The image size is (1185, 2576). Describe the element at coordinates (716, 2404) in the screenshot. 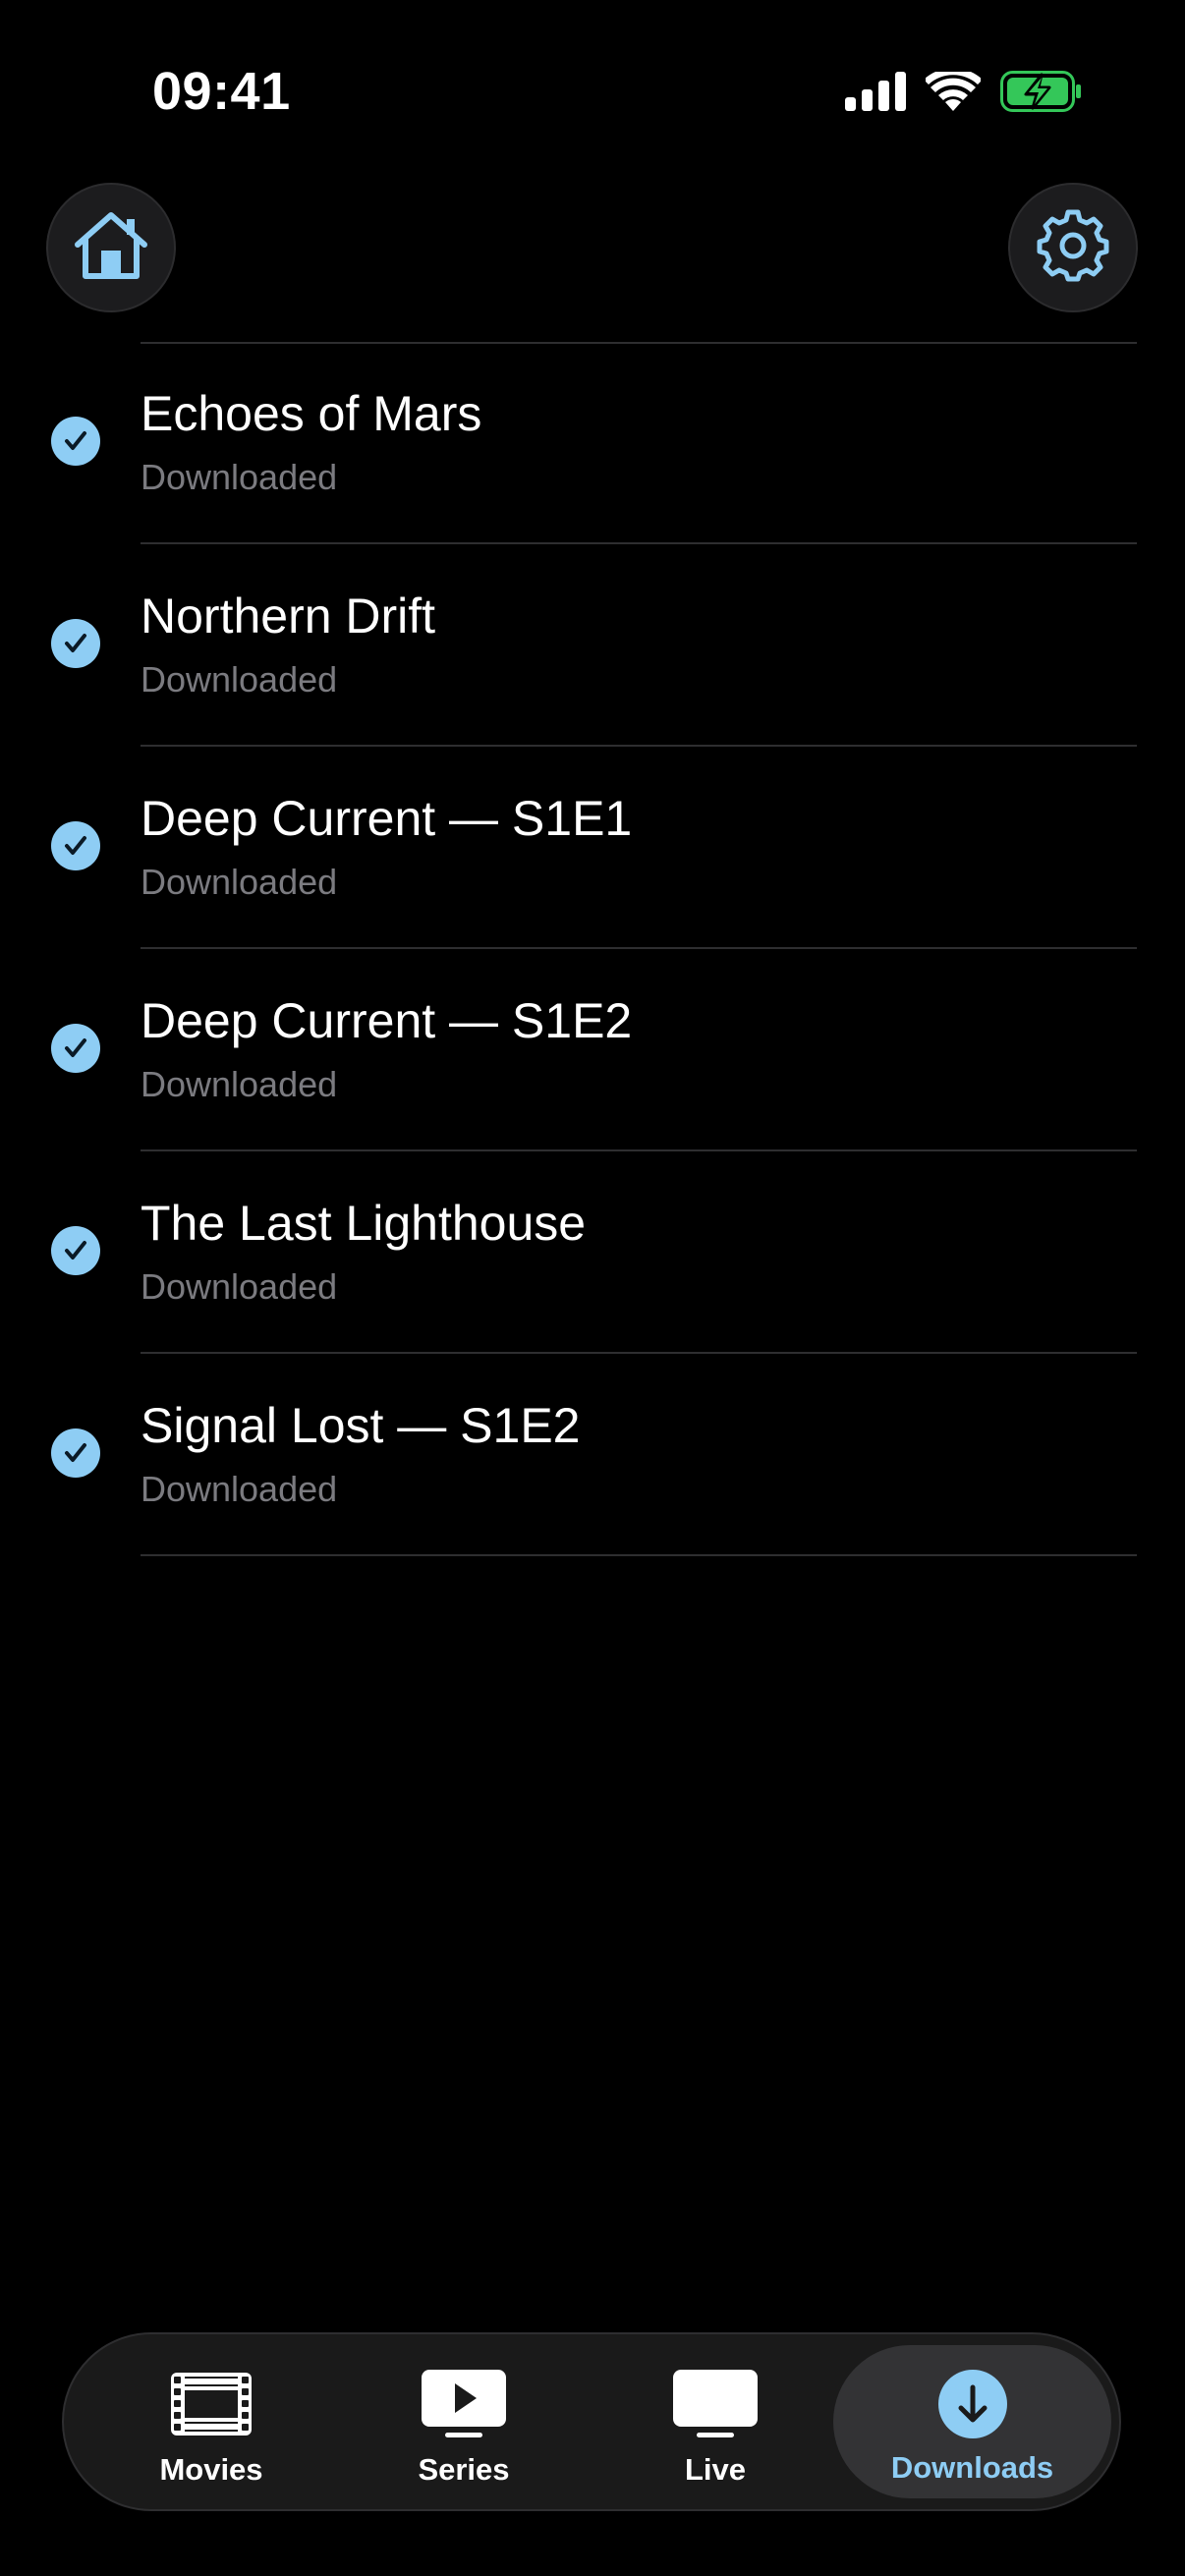

I see `tv-icon` at that location.